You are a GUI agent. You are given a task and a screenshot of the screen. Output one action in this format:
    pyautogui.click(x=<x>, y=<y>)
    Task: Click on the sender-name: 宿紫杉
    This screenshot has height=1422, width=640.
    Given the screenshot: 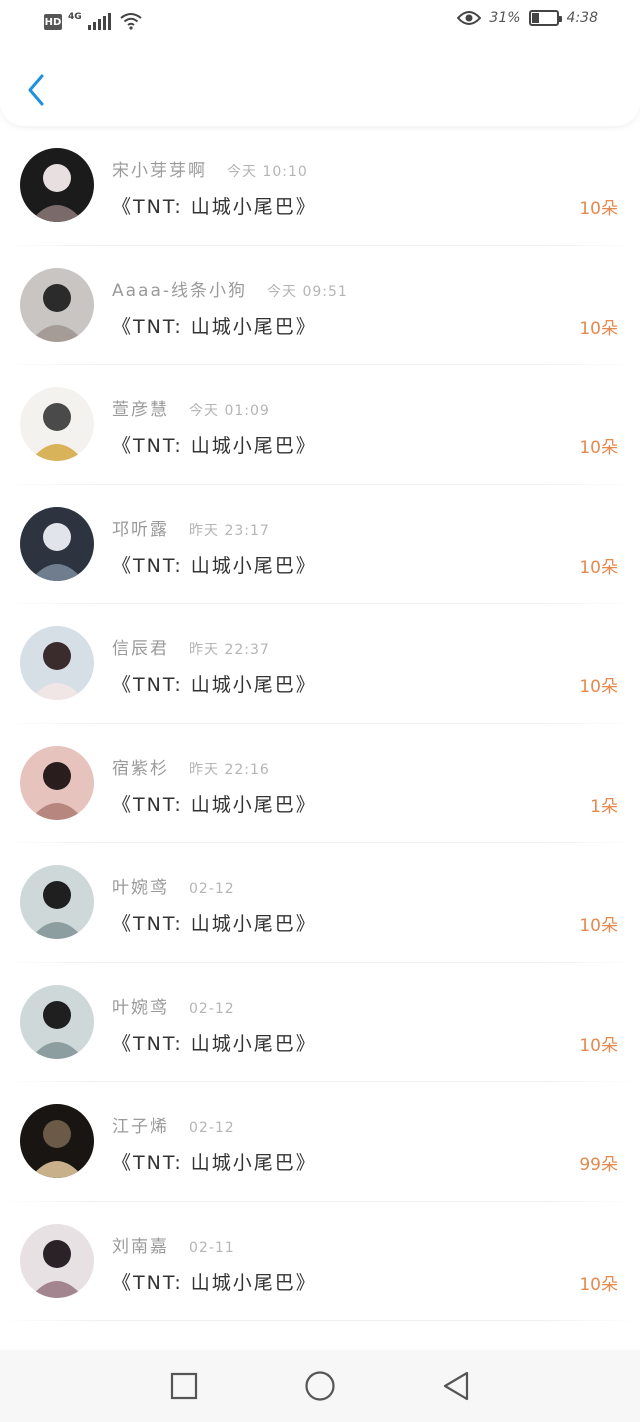 What is the action you would take?
    pyautogui.click(x=140, y=766)
    